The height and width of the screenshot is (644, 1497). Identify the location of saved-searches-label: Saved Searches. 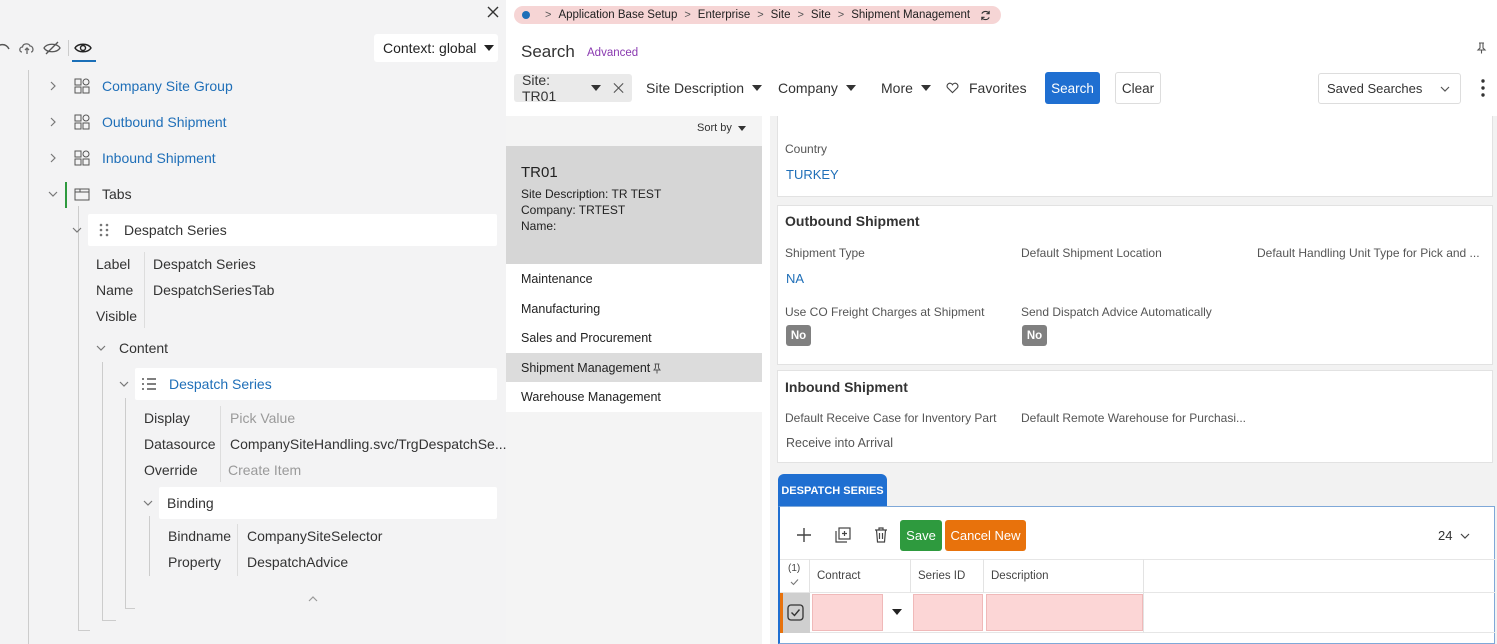
(1375, 88).